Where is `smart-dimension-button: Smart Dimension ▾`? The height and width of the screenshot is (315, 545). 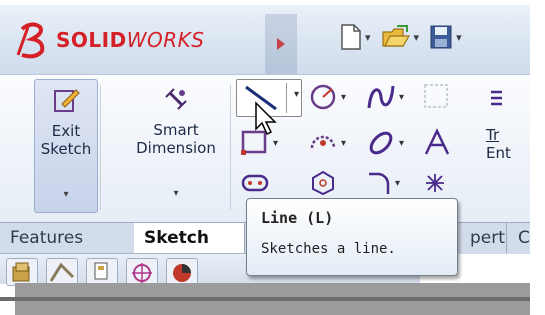
smart-dimension-button: Smart Dimension ▾ is located at coordinates (176, 145).